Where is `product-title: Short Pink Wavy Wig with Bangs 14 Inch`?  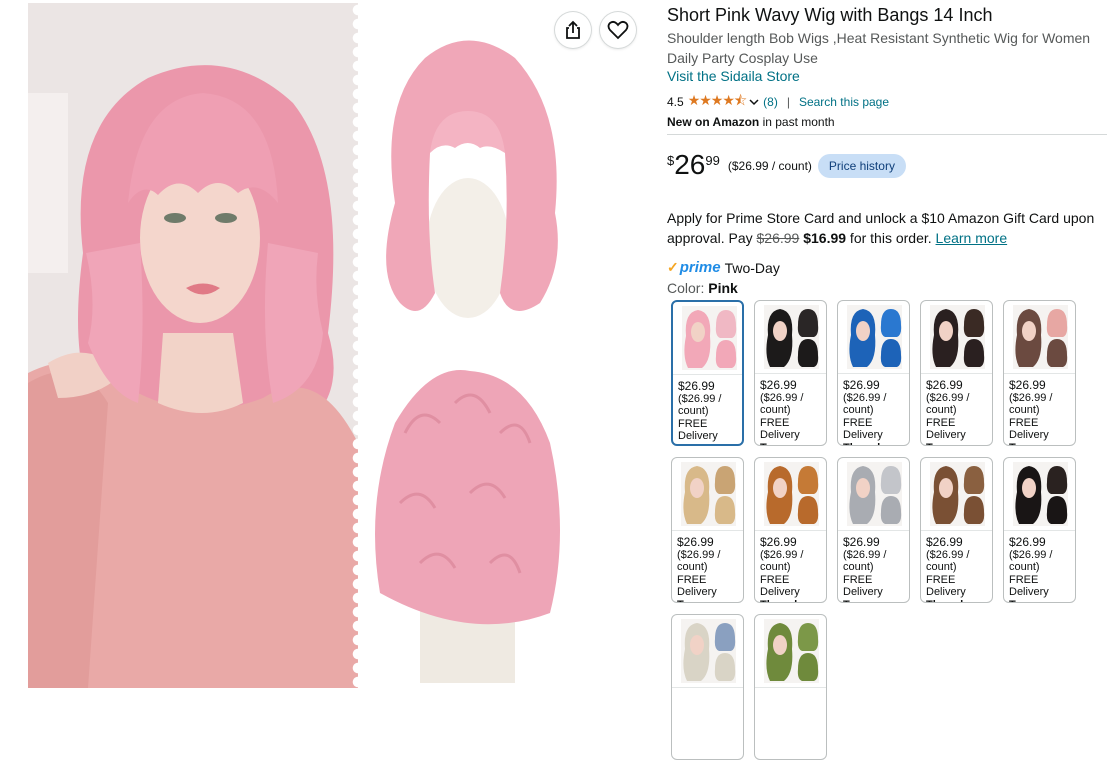
product-title: Short Pink Wavy Wig with Bangs 14 Inch is located at coordinates (830, 15).